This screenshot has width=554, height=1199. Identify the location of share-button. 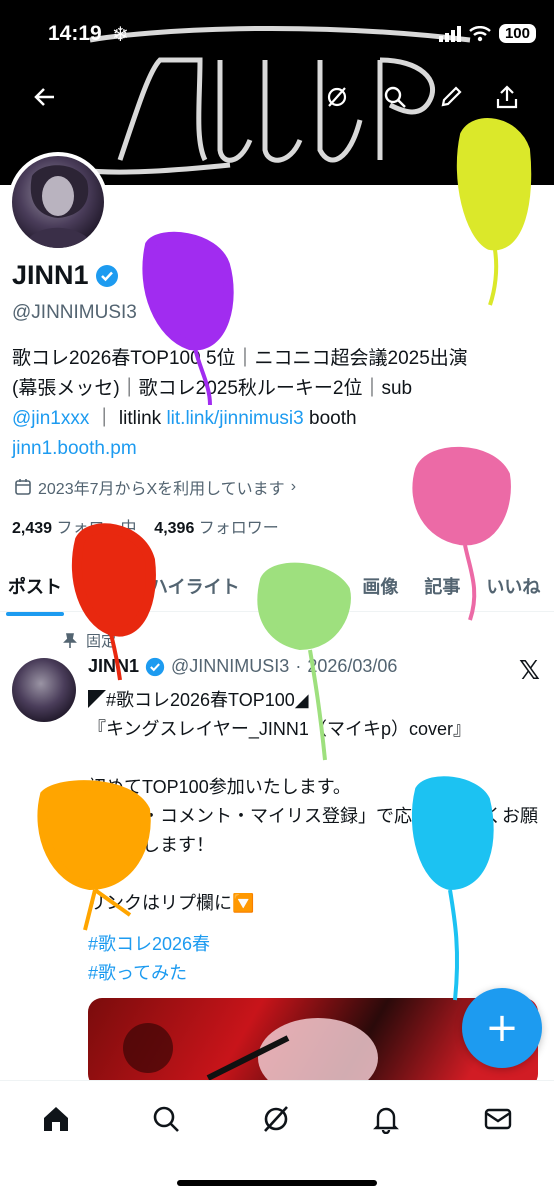
(507, 97).